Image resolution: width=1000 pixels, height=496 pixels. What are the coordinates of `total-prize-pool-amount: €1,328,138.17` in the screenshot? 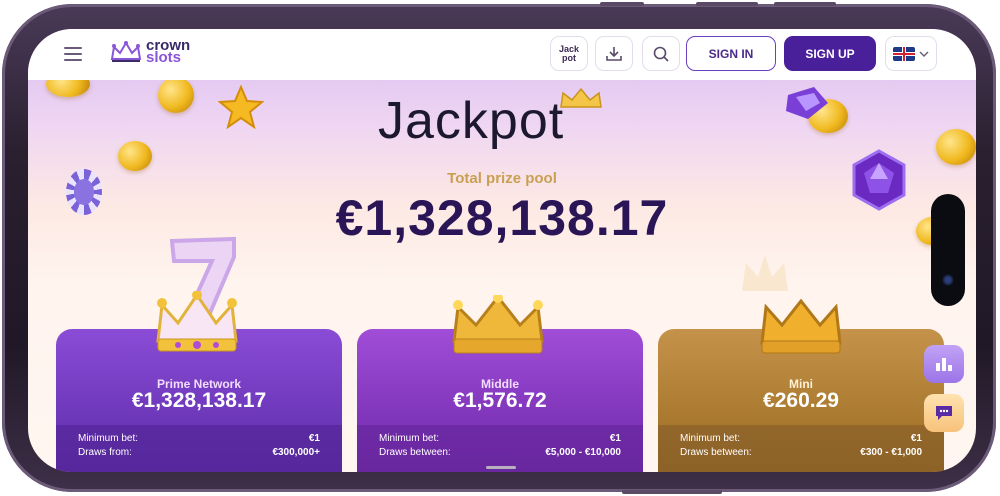 It's located at (502, 218).